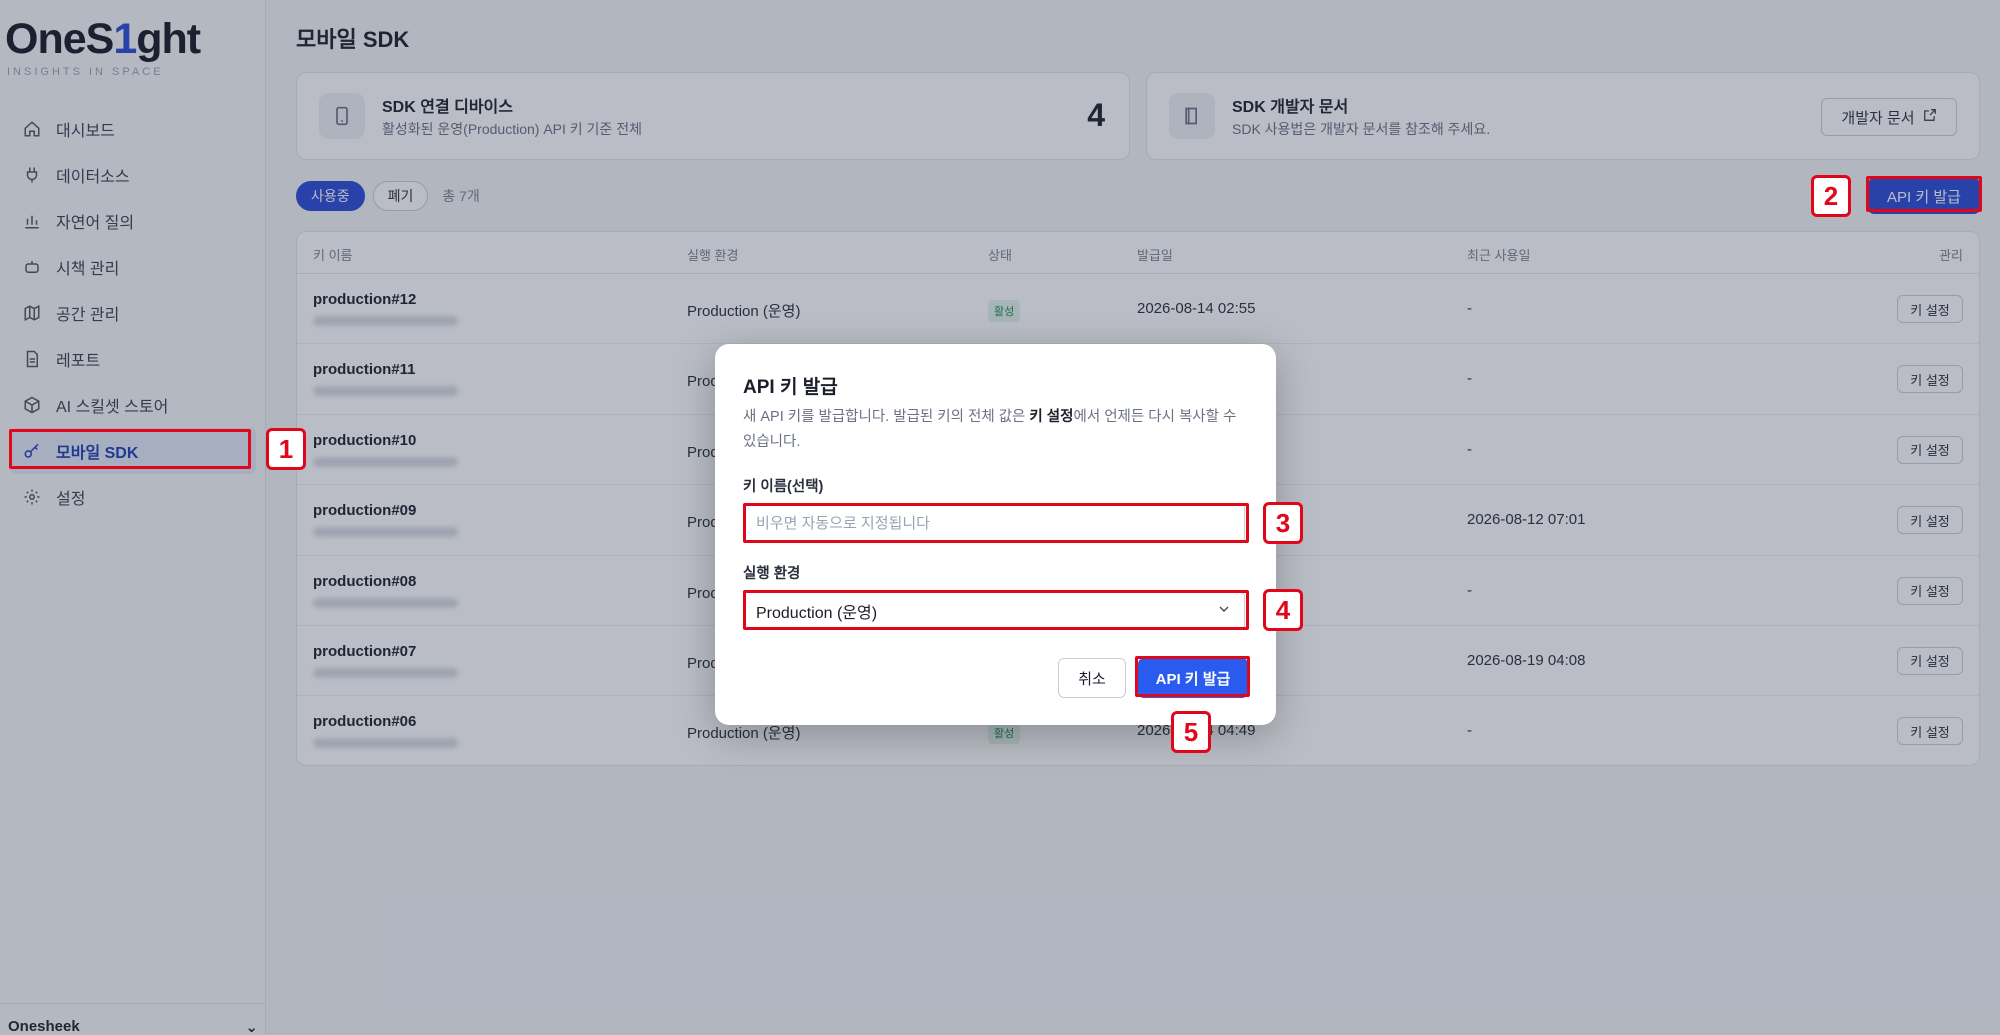  I want to click on dialog-desc-bold: 키 설정, so click(1051, 417).